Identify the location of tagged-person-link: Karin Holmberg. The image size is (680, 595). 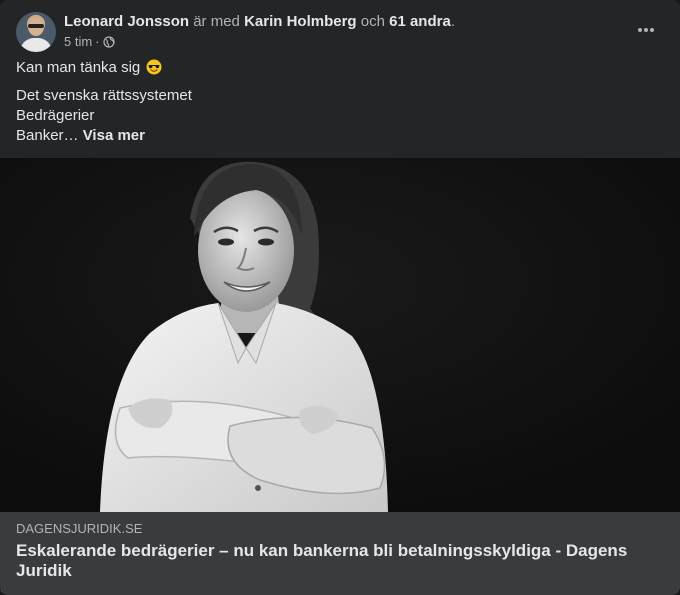
(300, 21).